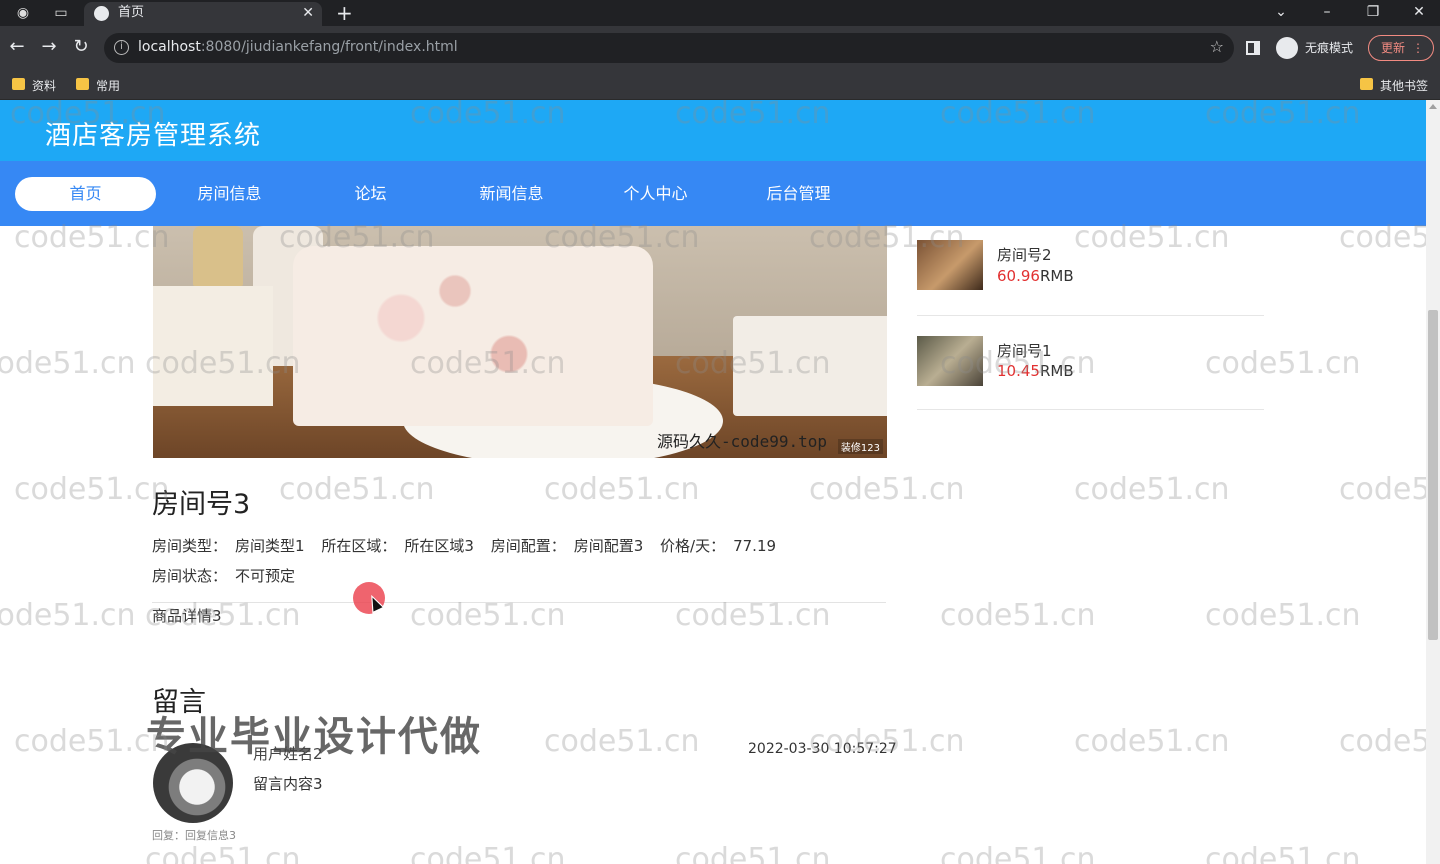 This screenshot has height=864, width=1440. I want to click on bookmark-folder-2: 常用, so click(98, 85).